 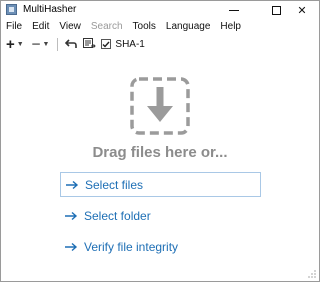 I want to click on add-button: + ▼, so click(x=13, y=44).